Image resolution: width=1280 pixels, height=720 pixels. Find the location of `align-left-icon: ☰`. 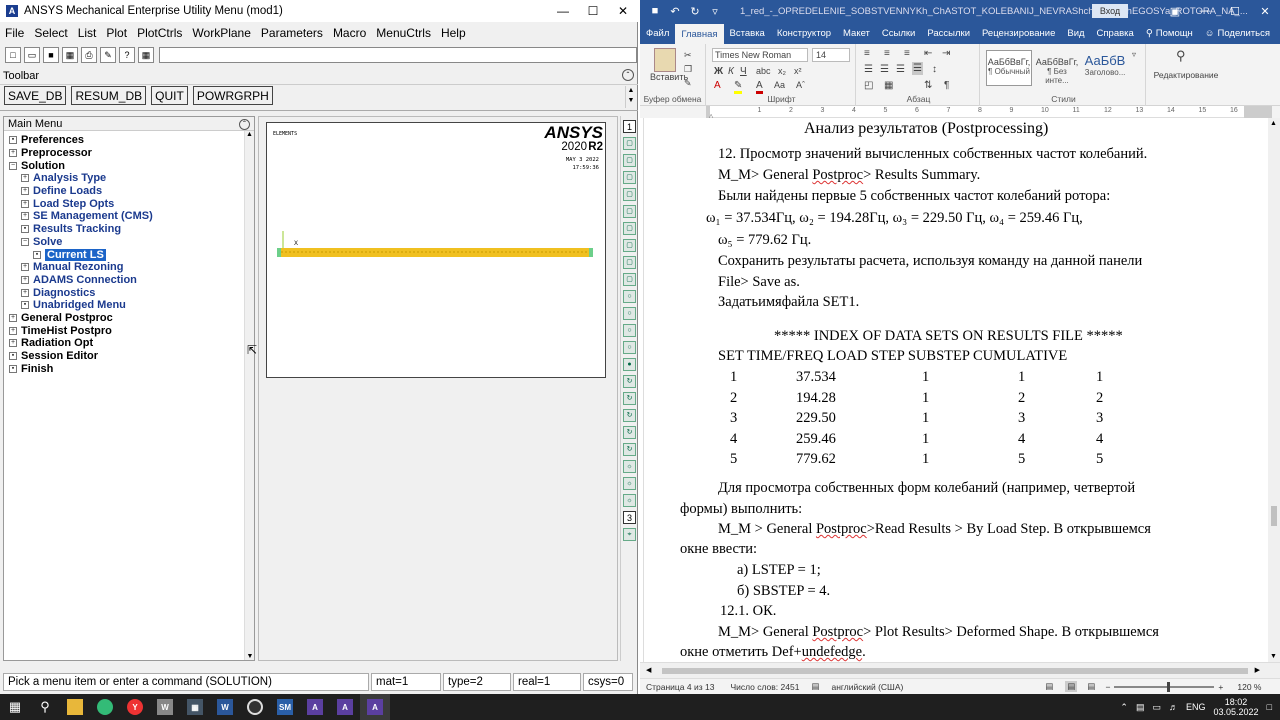

align-left-icon: ☰ is located at coordinates (868, 69).